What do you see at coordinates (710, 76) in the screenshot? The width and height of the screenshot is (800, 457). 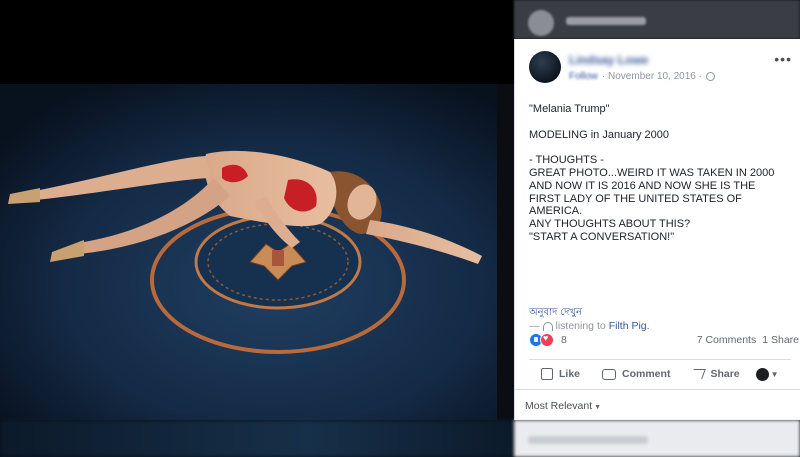 I see `globe-icon` at bounding box center [710, 76].